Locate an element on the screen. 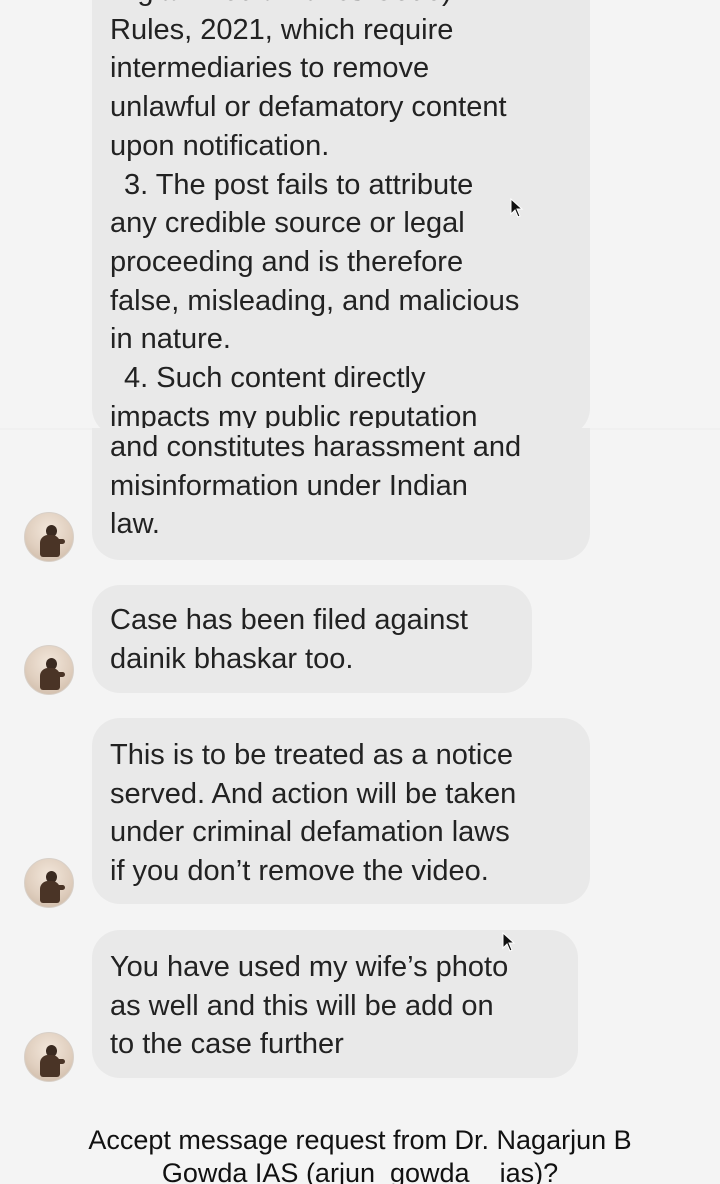  message-line: Case has been filed against is located at coordinates (289, 620).